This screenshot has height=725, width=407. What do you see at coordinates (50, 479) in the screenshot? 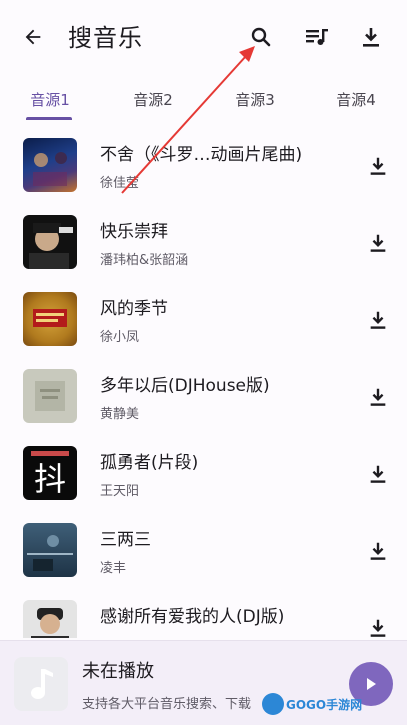
I see `svg-text: 抖` at bounding box center [50, 479].